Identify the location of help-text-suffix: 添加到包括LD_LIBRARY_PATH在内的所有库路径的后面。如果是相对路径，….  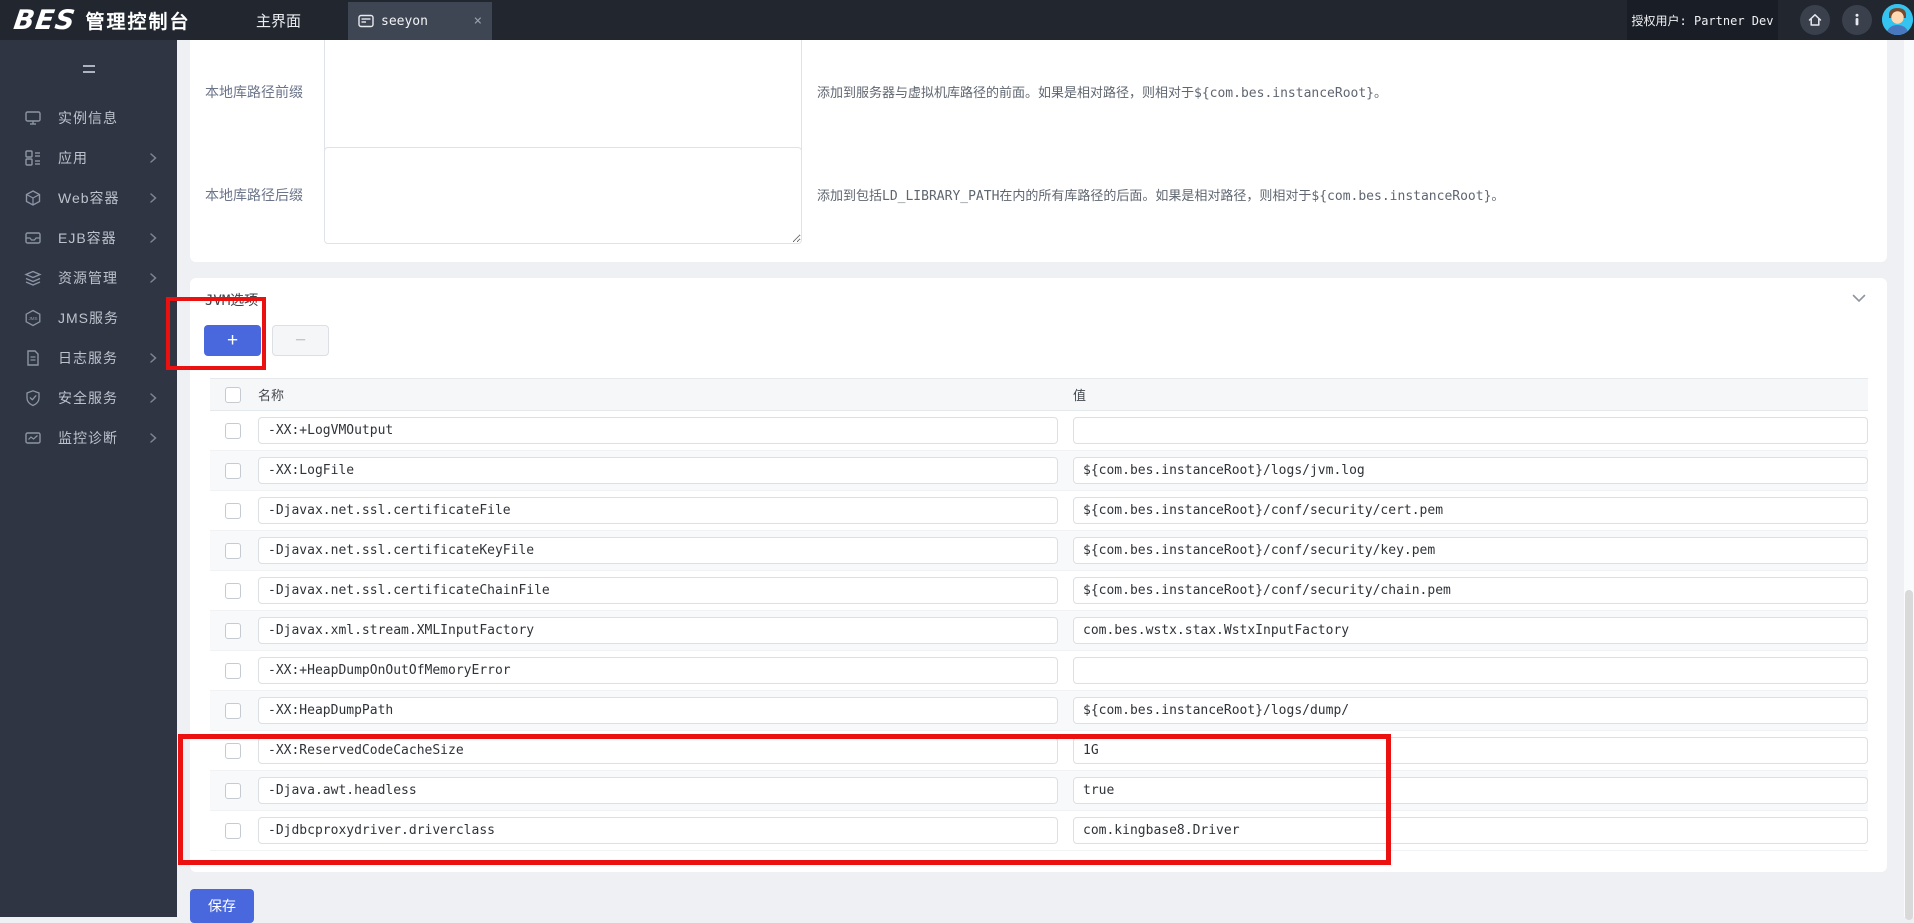
(1161, 196).